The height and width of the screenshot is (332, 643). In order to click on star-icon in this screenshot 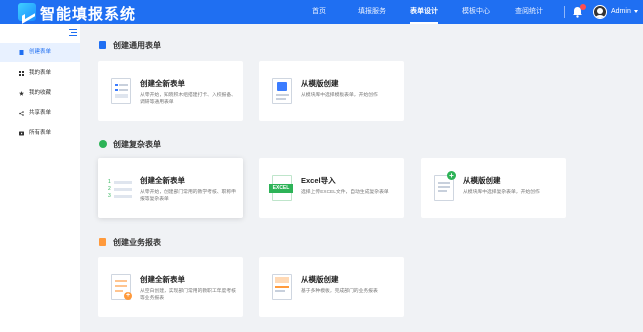, I will do `click(21, 93)`.